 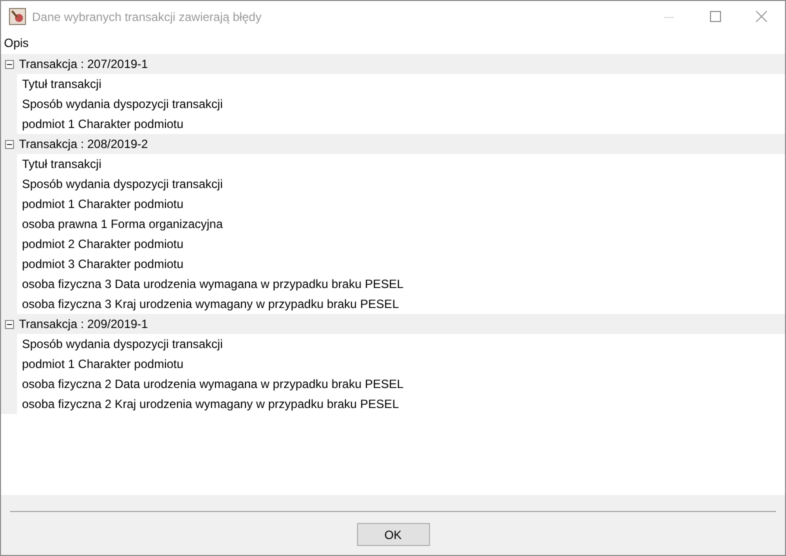 I want to click on group-header-row: Transakcja : 209/2019-1, so click(x=393, y=324).